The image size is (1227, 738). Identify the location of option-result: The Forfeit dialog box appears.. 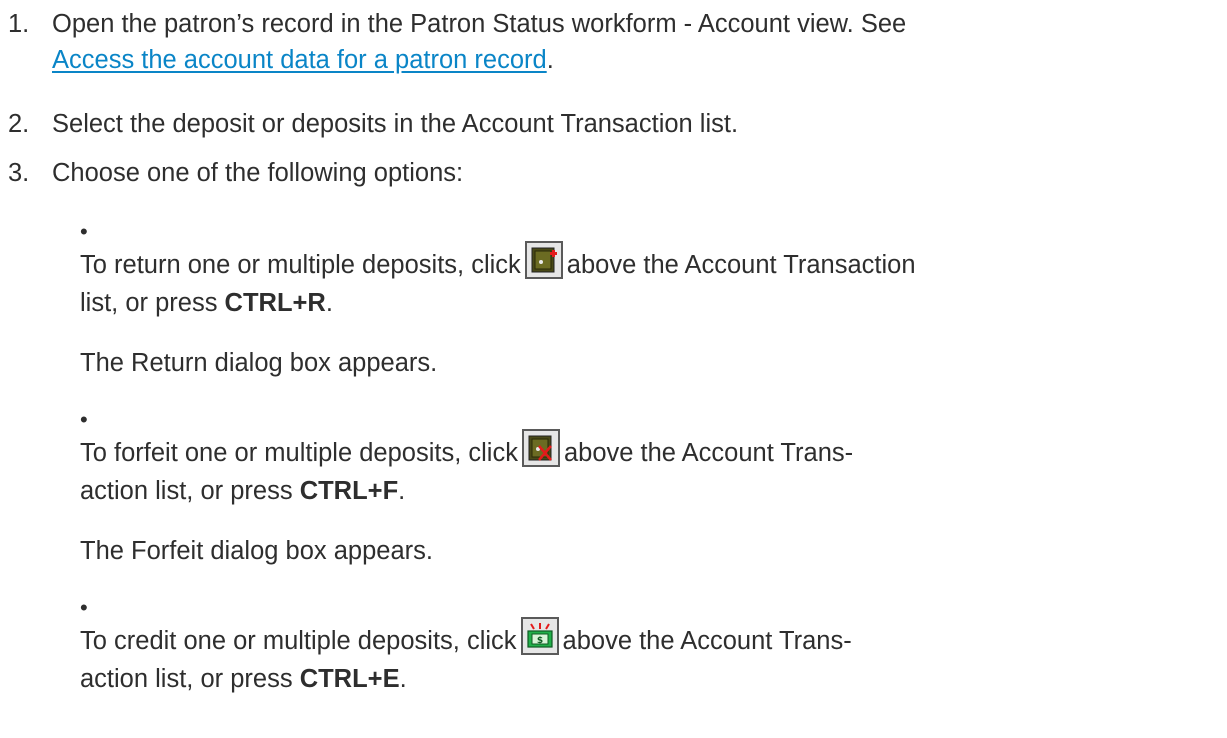
(256, 551).